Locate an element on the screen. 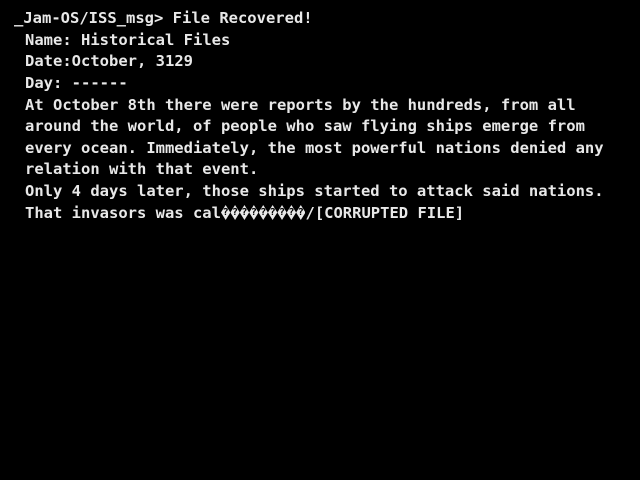 This screenshot has height=480, width=640. corrupted-glyphs is located at coordinates (263, 213).